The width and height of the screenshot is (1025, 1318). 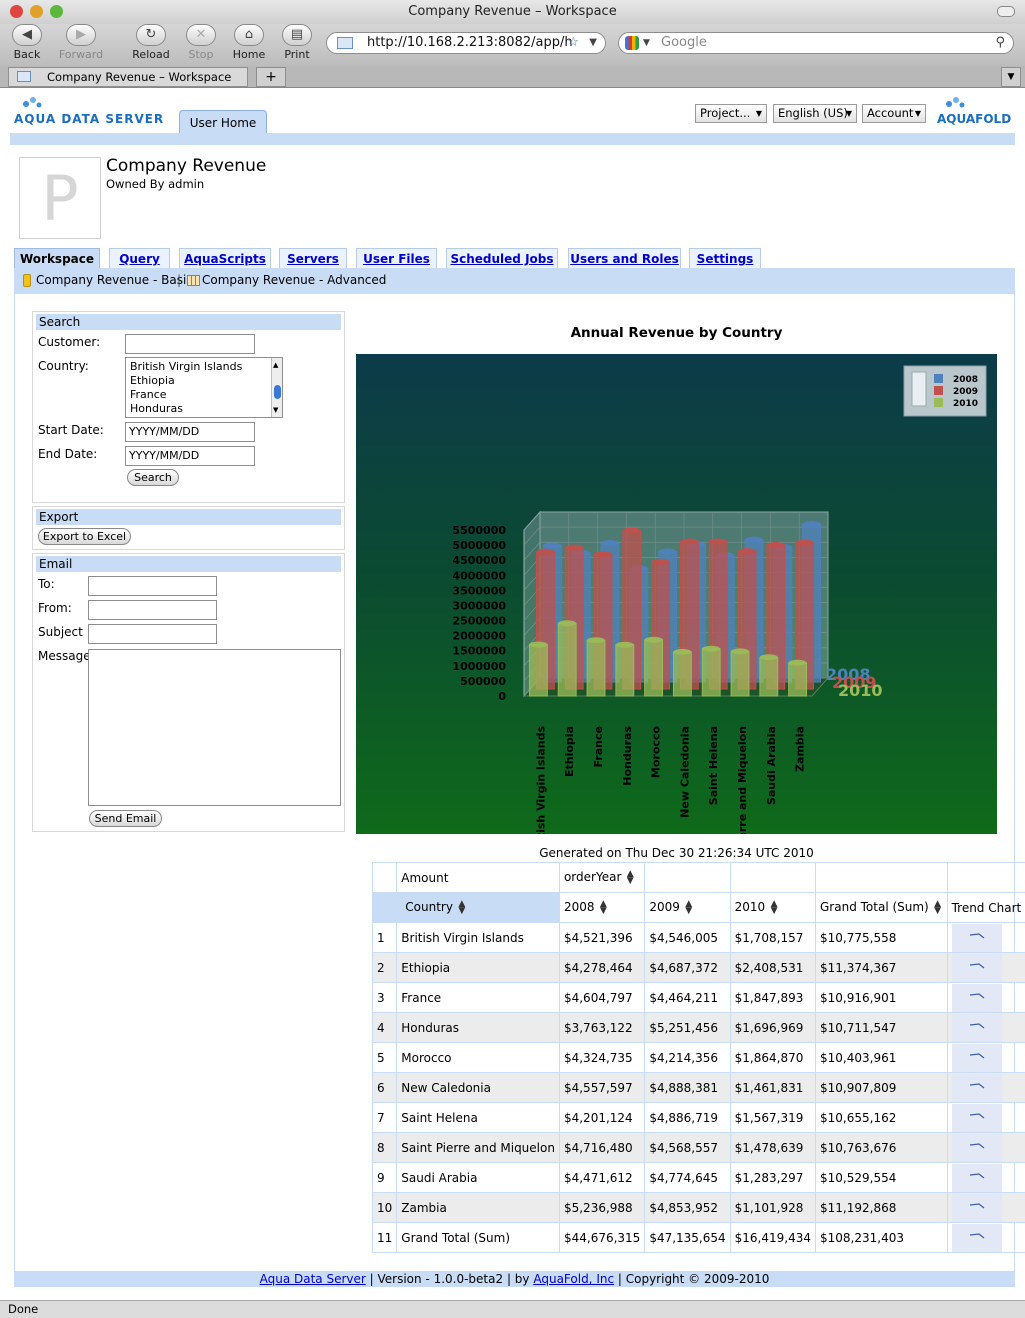 I want to click on tab-aquascripts: AquaScripts, so click(x=225, y=258).